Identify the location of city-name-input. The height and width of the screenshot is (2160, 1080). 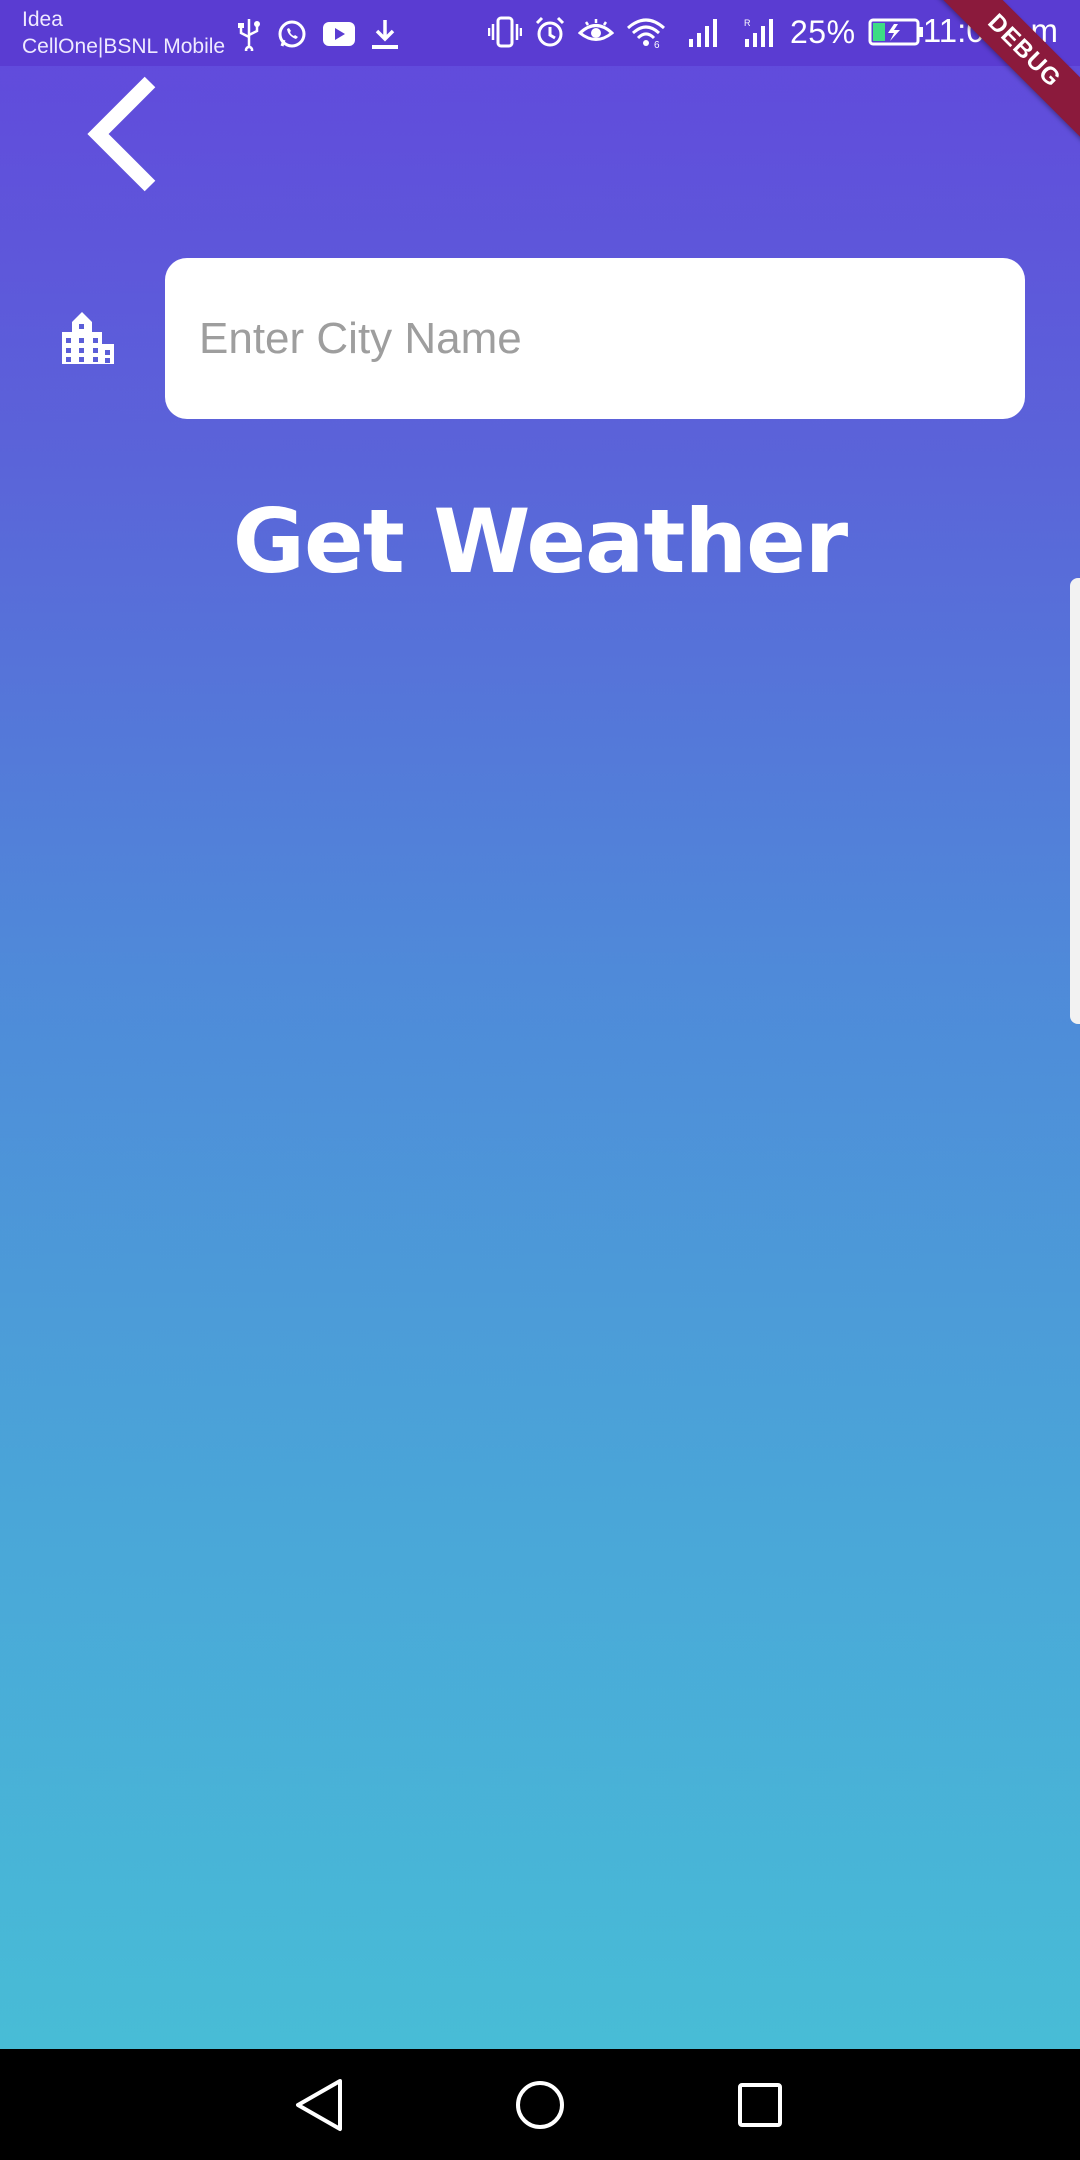
(595, 338).